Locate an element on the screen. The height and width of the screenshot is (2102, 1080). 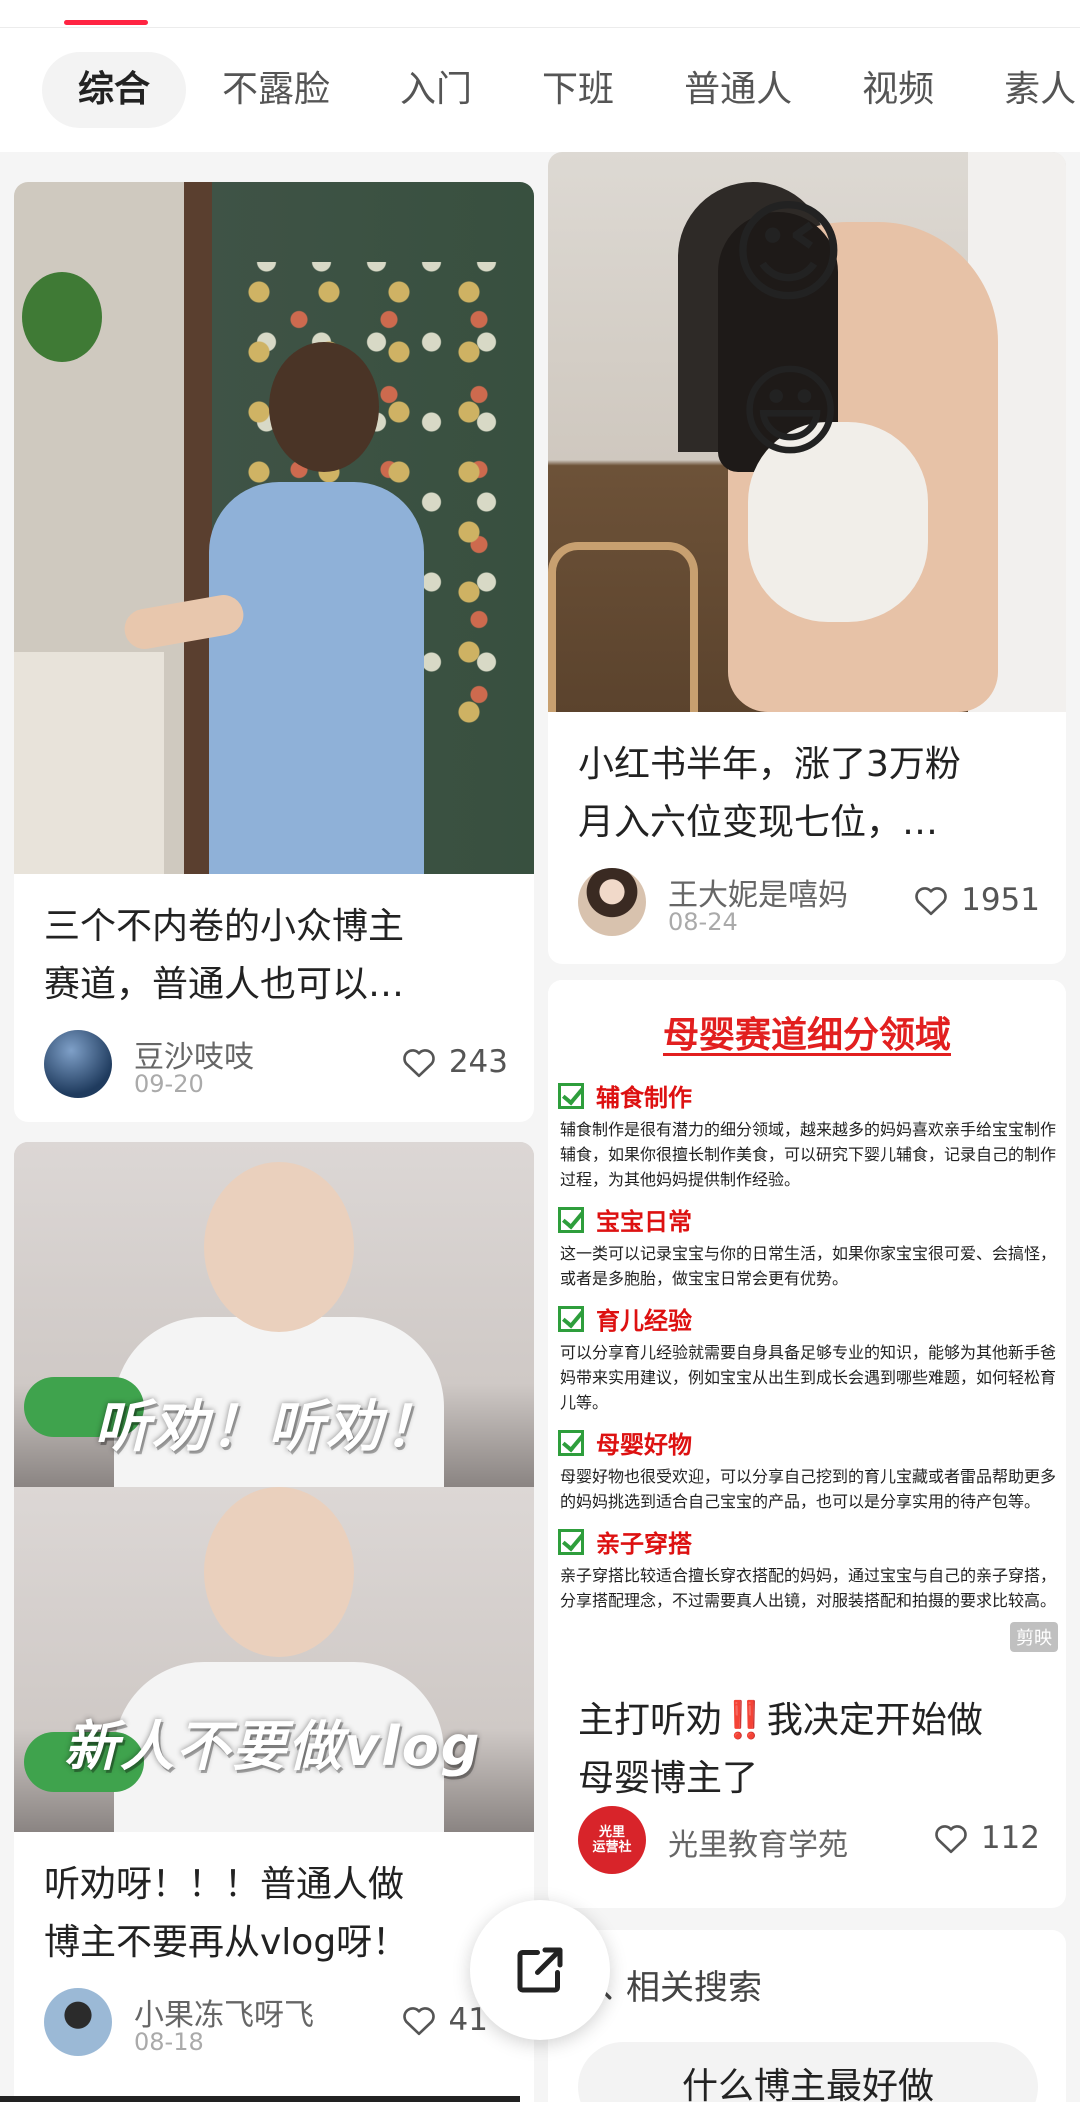
tab-amateur: 素人 is located at coordinates (1040, 90).